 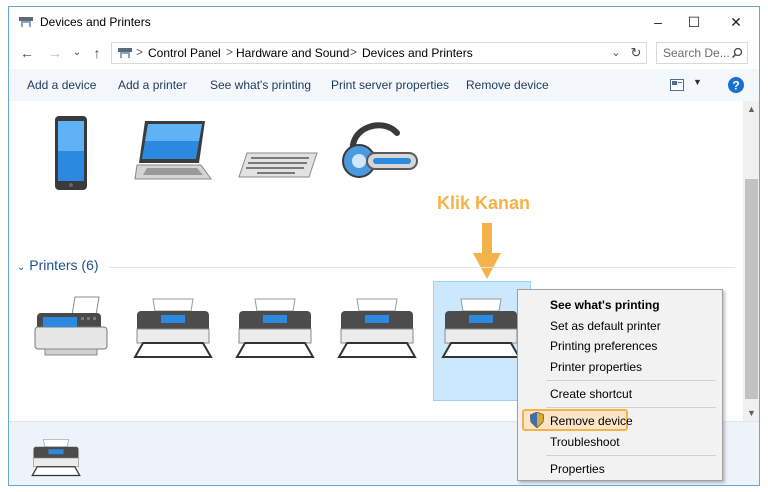 I want to click on menu-item-set-default-printer: Set as default printer, so click(x=605, y=326).